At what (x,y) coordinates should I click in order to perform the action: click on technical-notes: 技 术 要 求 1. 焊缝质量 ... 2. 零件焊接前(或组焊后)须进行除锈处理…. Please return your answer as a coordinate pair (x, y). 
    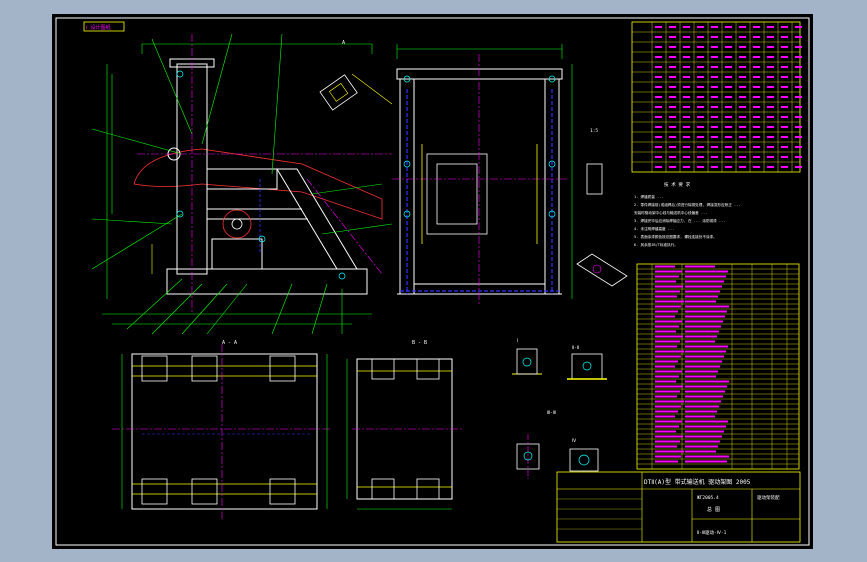
    Looking at the image, I should click on (687, 214).